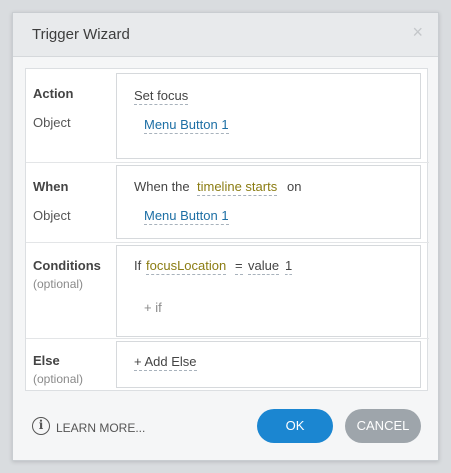  Describe the element at coordinates (138, 265) in the screenshot. I see `condition-if-text: If` at that location.